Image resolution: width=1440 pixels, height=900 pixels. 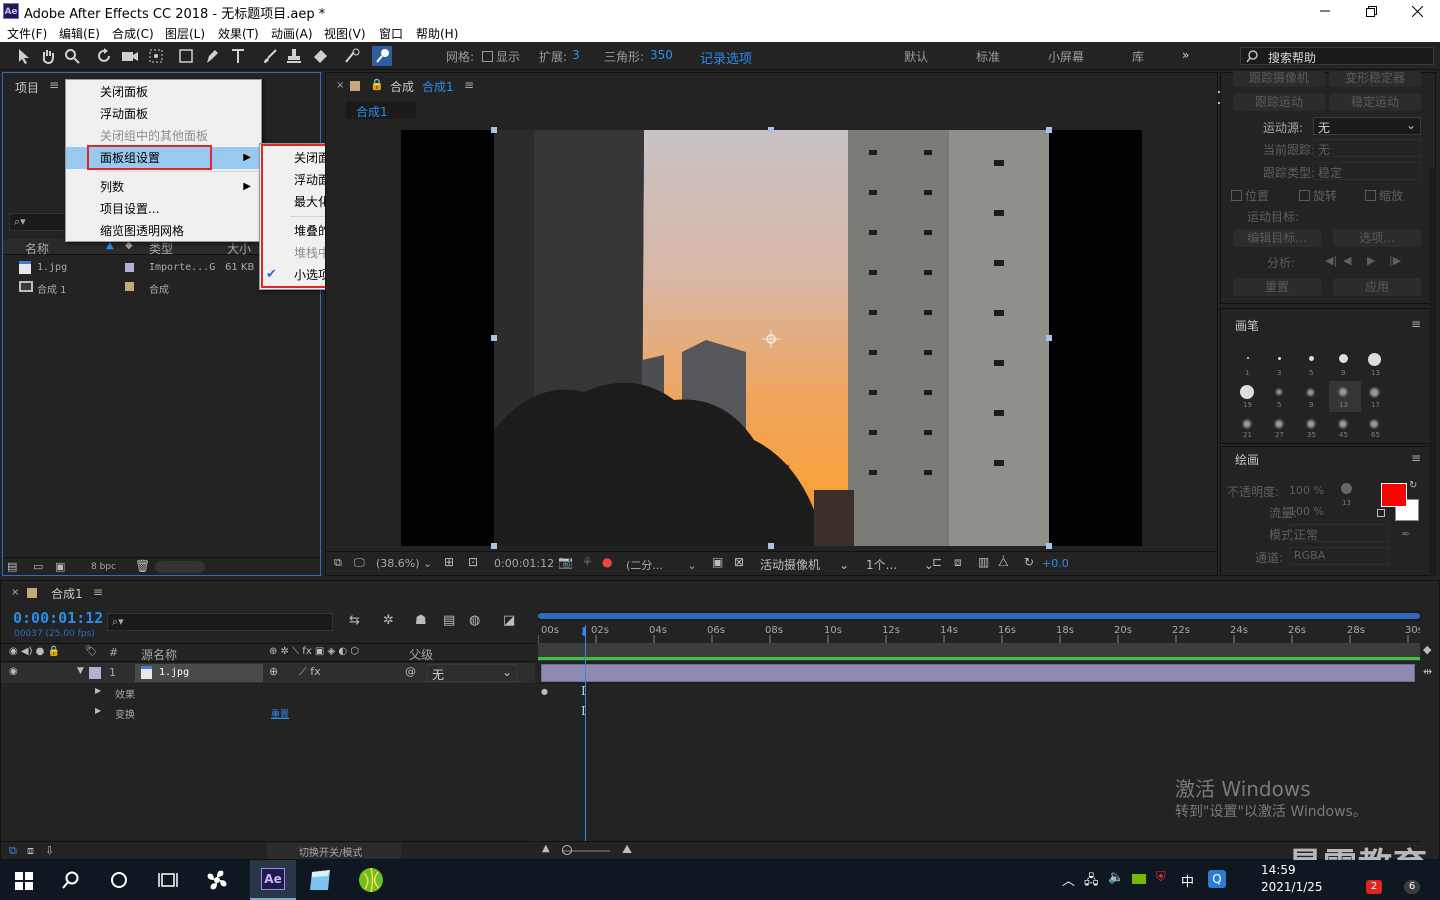 What do you see at coordinates (238, 56) in the screenshot?
I see `text-tool-icon` at bounding box center [238, 56].